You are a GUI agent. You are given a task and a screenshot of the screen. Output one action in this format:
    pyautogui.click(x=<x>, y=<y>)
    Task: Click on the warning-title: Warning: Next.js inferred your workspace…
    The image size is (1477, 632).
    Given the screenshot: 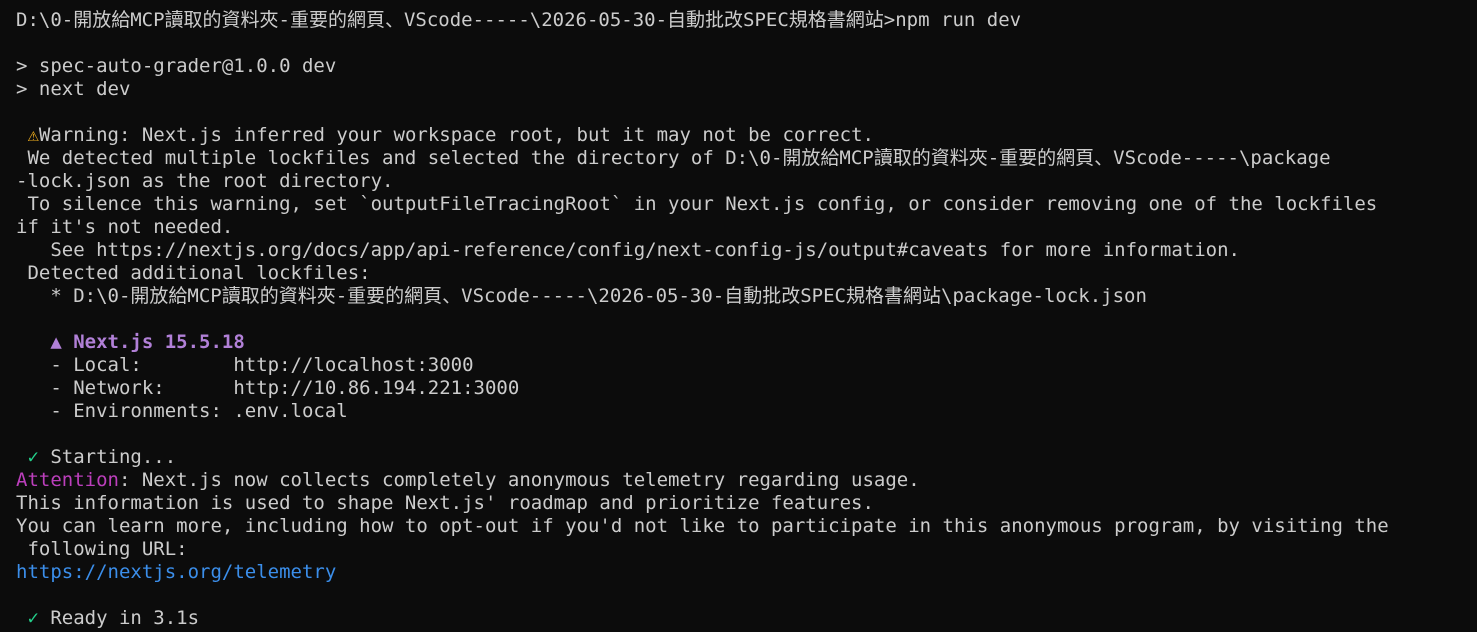 What is the action you would take?
    pyautogui.click(x=456, y=135)
    